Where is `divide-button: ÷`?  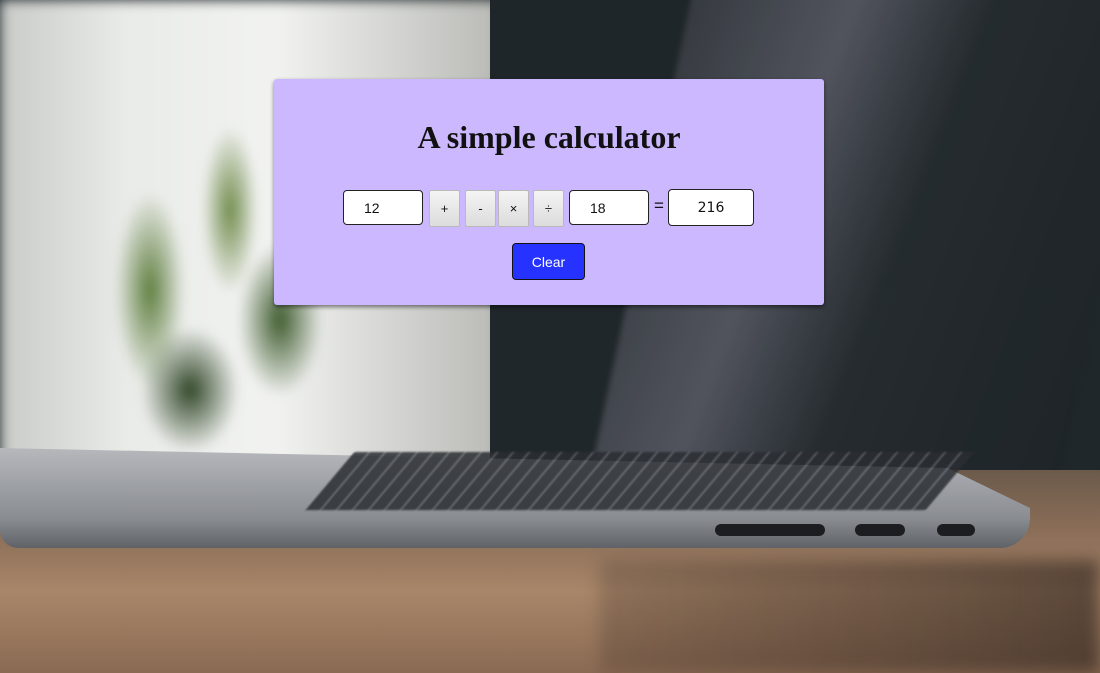 divide-button: ÷ is located at coordinates (548, 208).